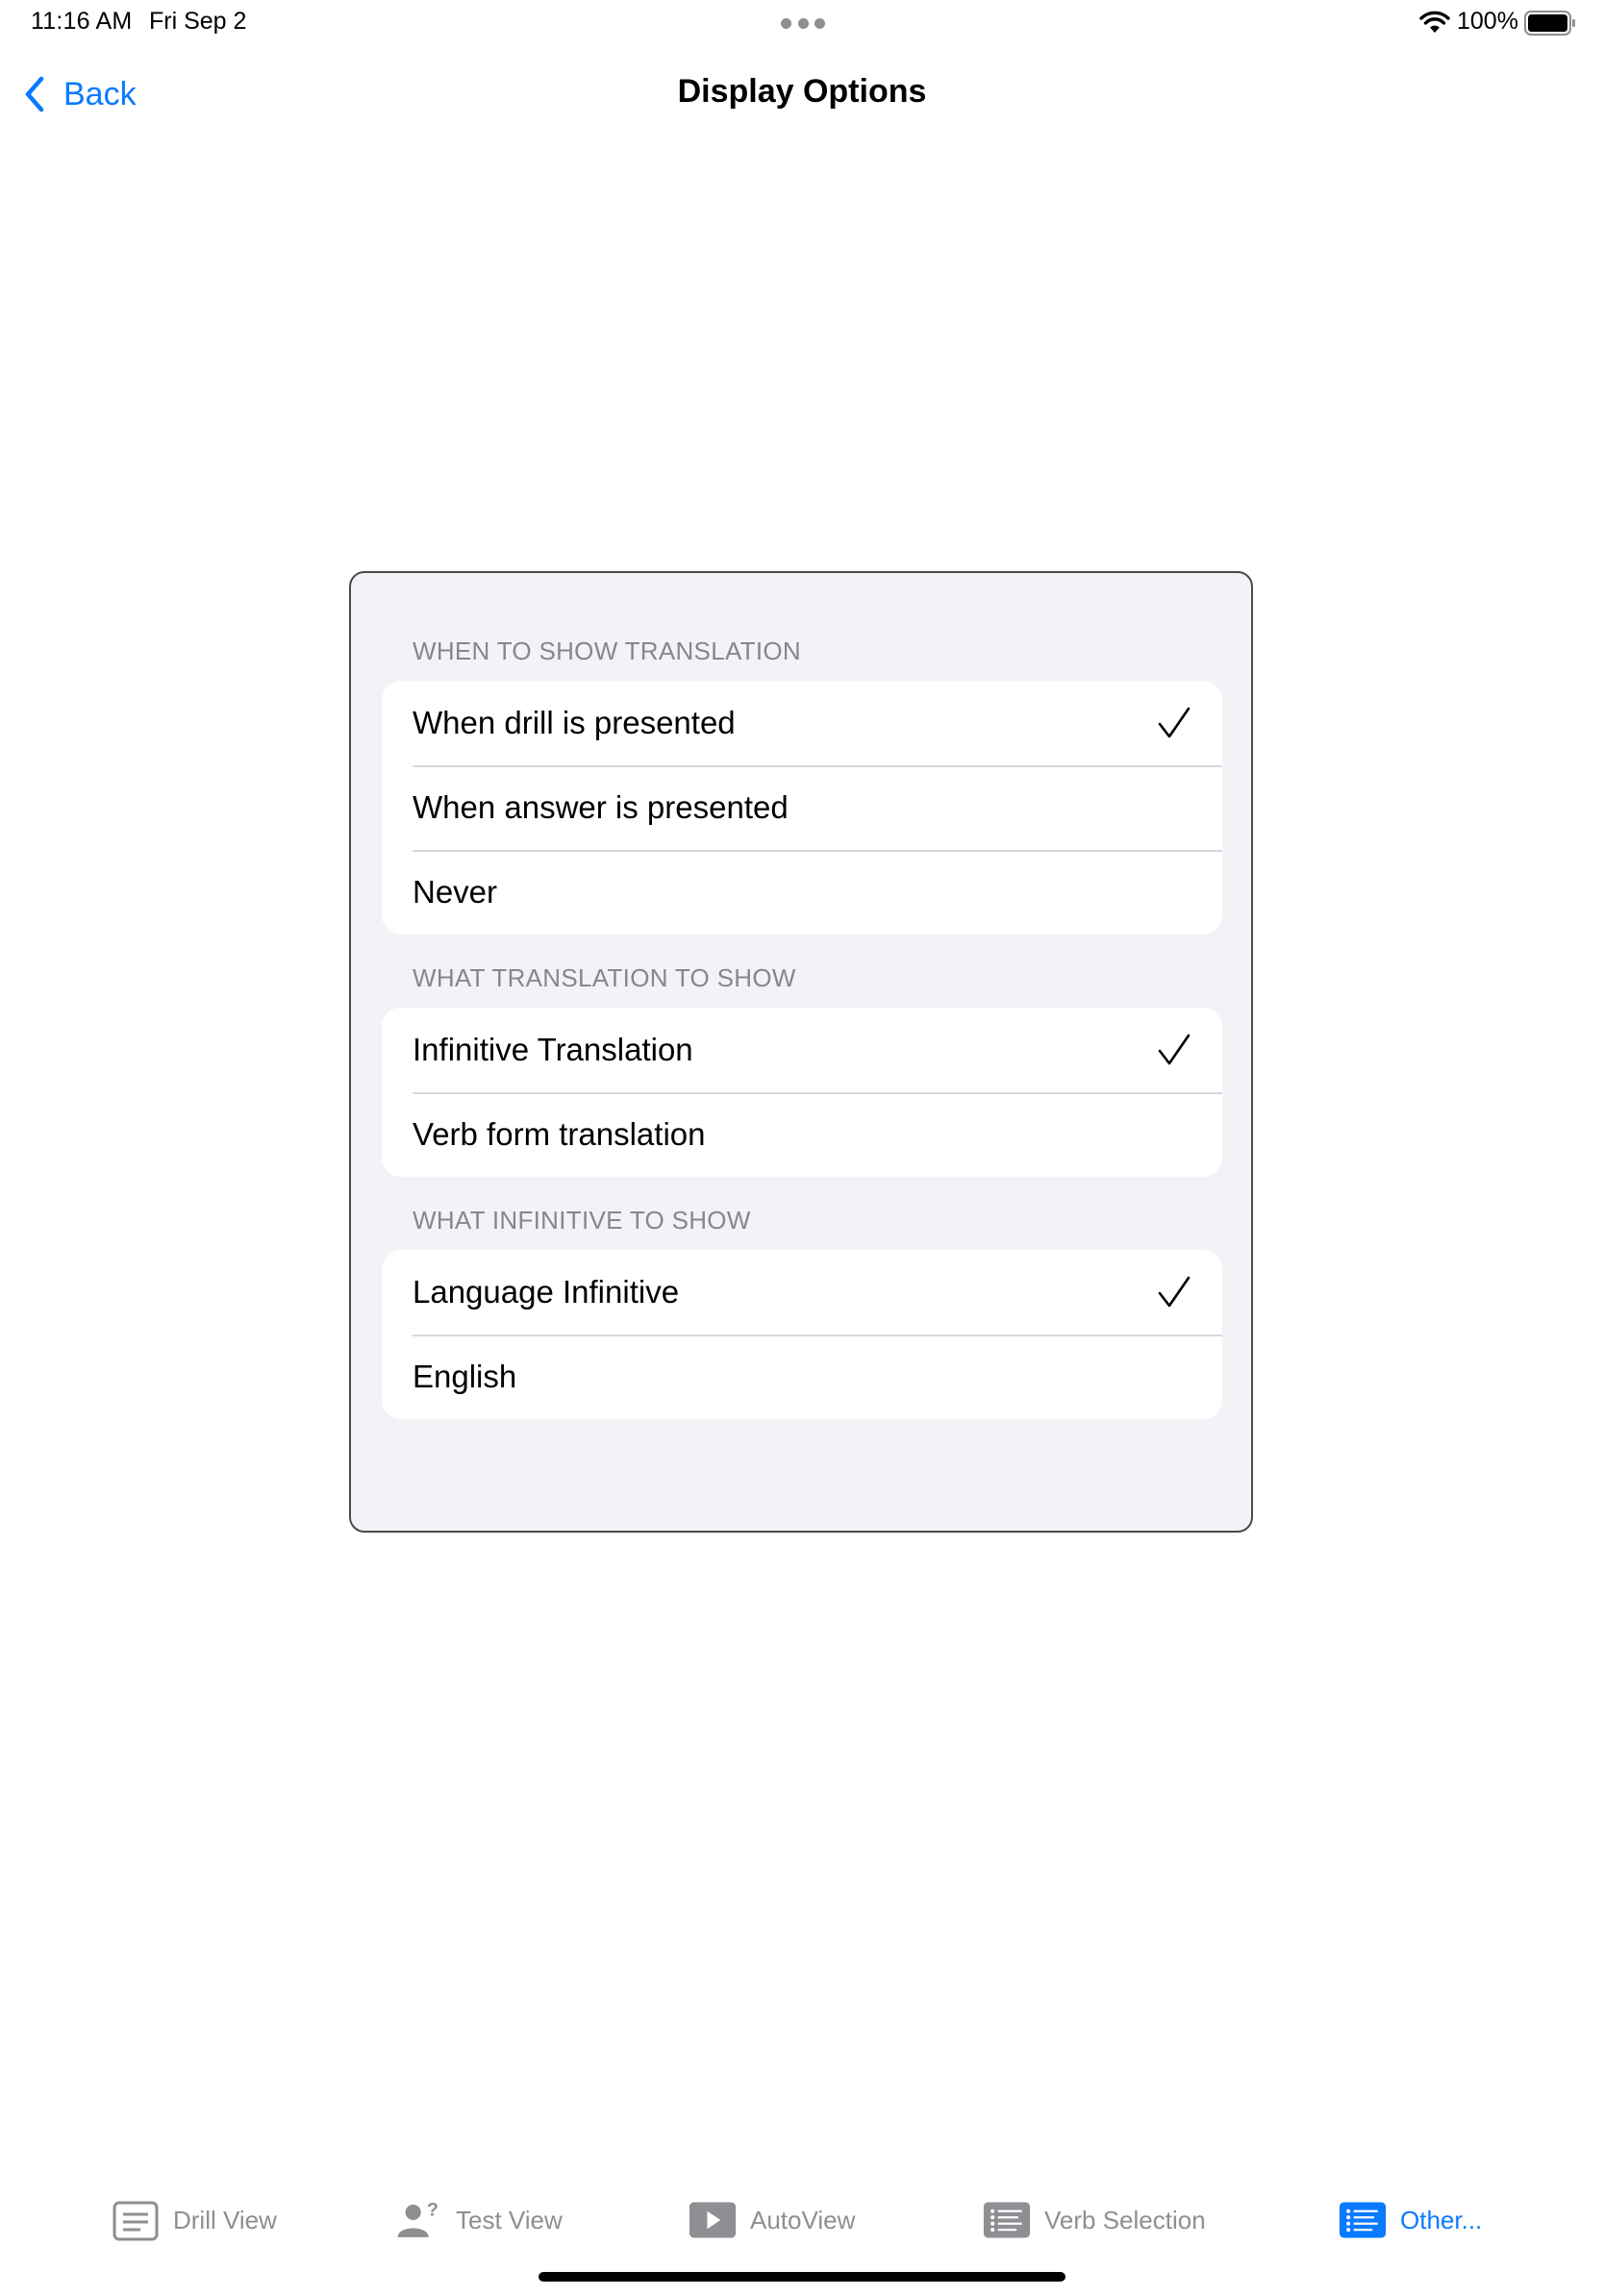 Image resolution: width=1604 pixels, height=2296 pixels. Describe the element at coordinates (802, 723) in the screenshot. I see `option-when-drill-presented: When drill is presented` at that location.